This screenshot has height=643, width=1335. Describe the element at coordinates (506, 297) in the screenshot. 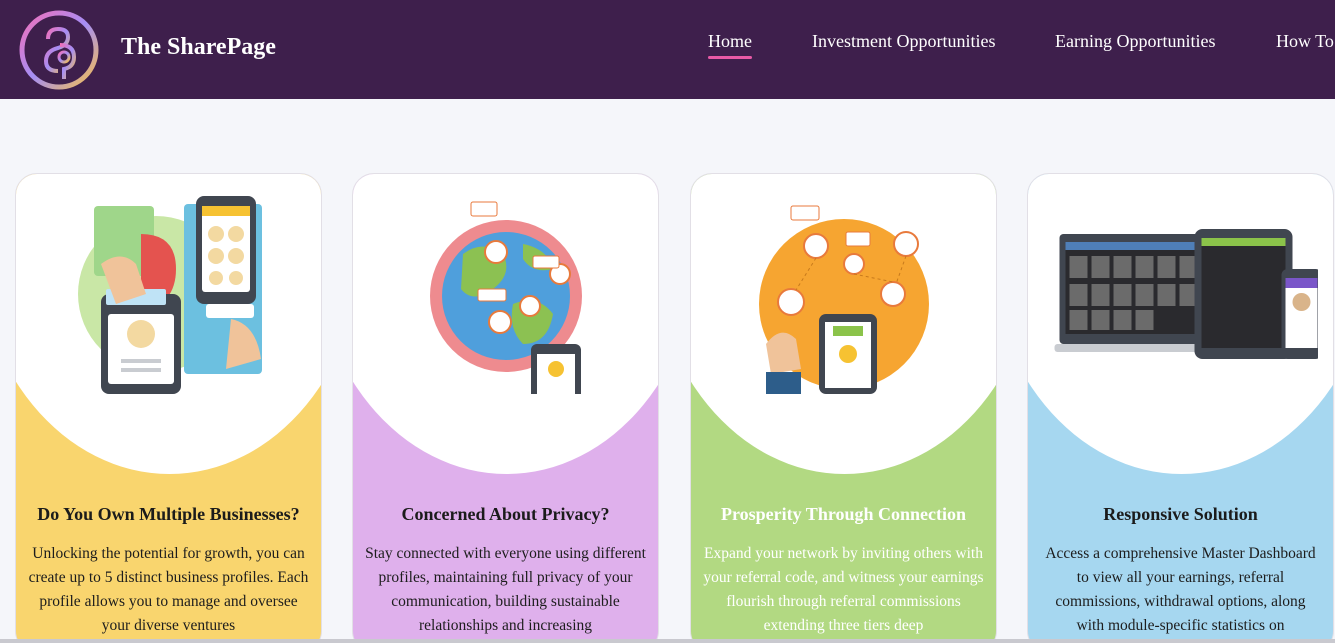

I see `globe-network-icon` at that location.